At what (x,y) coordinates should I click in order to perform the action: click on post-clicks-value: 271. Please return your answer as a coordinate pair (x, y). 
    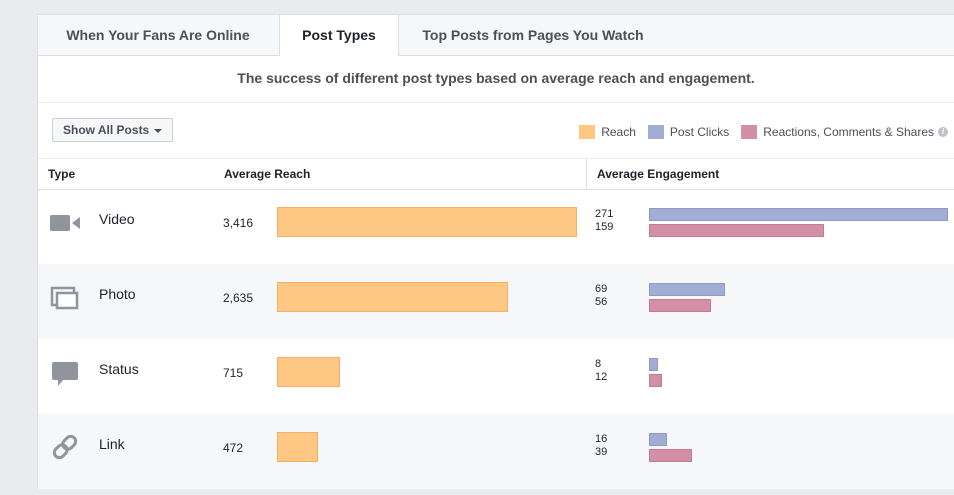
    Looking at the image, I should click on (604, 214).